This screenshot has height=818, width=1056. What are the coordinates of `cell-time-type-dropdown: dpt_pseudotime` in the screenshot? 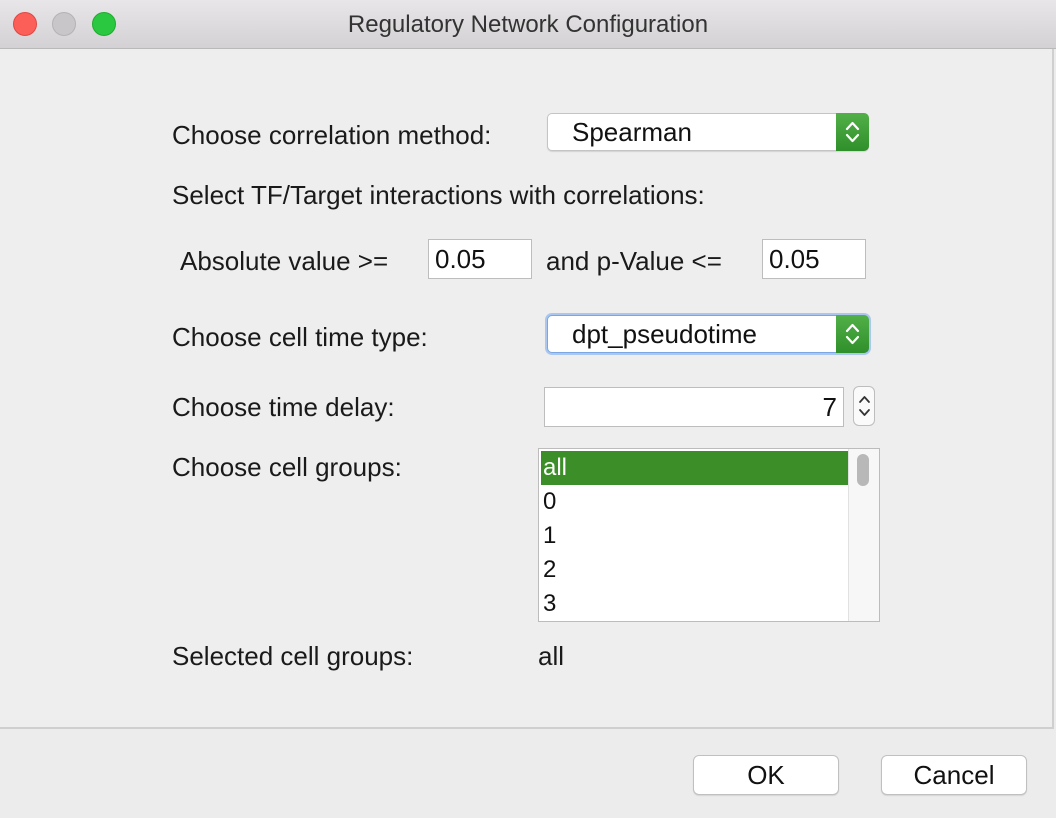 It's located at (708, 334).